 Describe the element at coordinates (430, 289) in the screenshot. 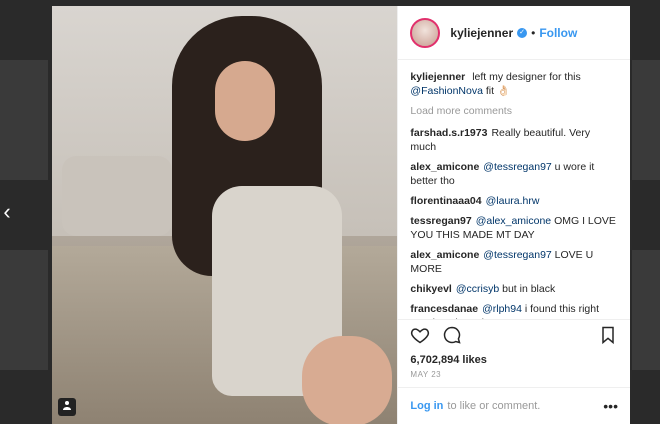

I see `comment-username: chikyevl` at that location.